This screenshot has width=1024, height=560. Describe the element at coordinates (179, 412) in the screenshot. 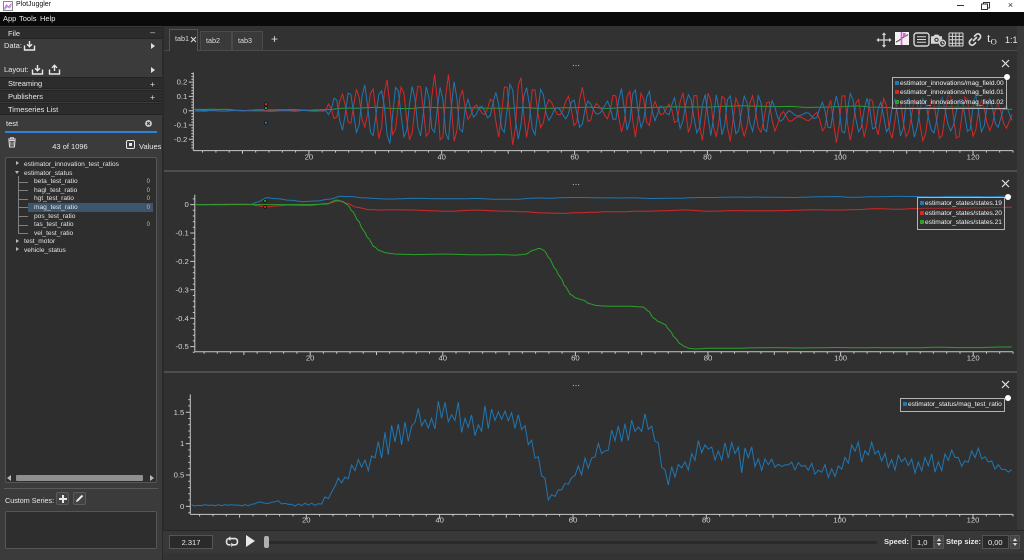

I see `svg-text: 1.5` at that location.